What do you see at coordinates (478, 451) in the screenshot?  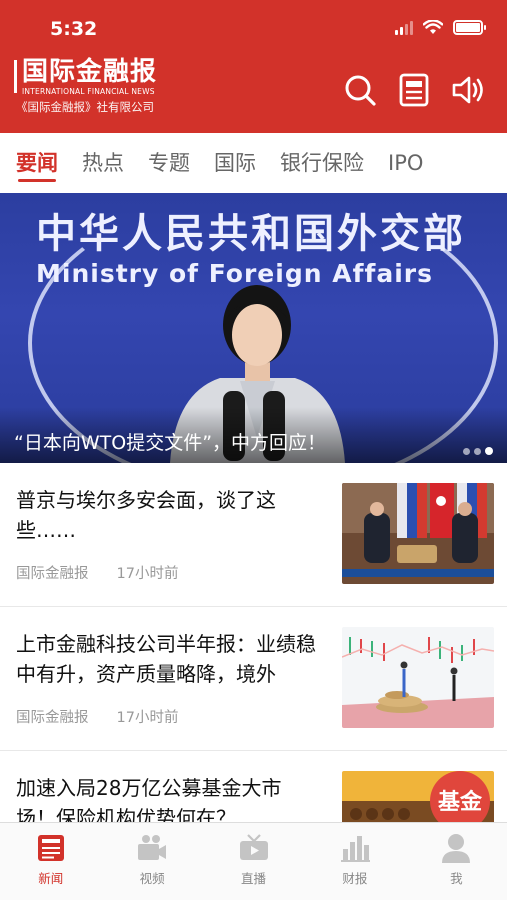 I see `carousel-dots` at bounding box center [478, 451].